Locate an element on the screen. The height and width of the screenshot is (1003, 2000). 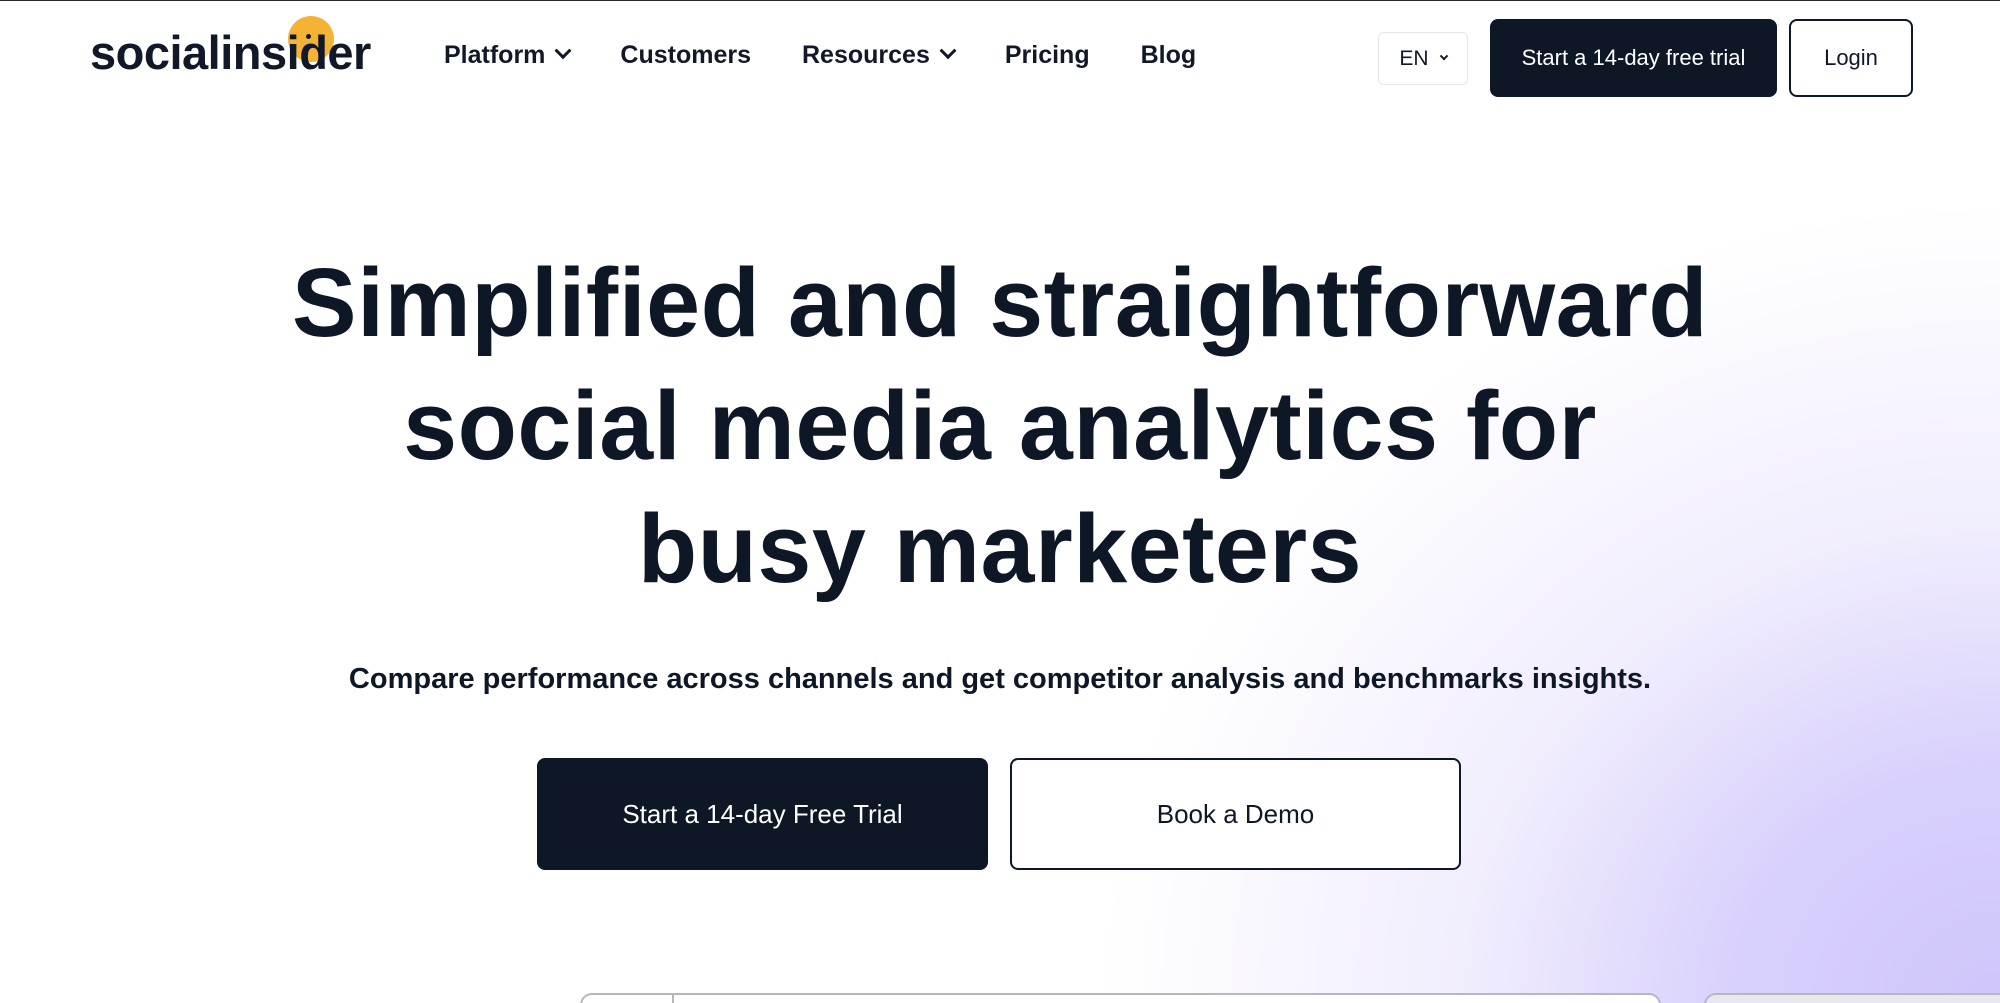
nav-item-platform: Platform is located at coordinates (508, 55).